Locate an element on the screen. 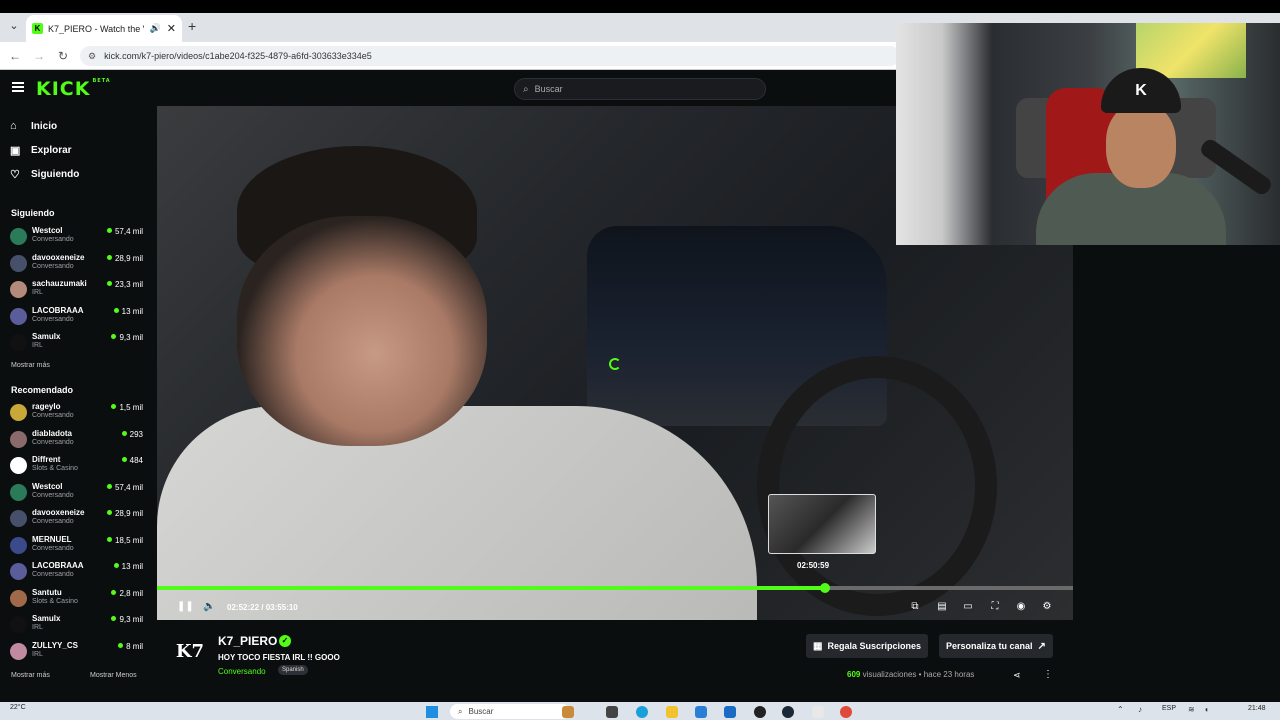 The image size is (1280, 720). speaker-icon: ◖ is located at coordinates (1206, 709).